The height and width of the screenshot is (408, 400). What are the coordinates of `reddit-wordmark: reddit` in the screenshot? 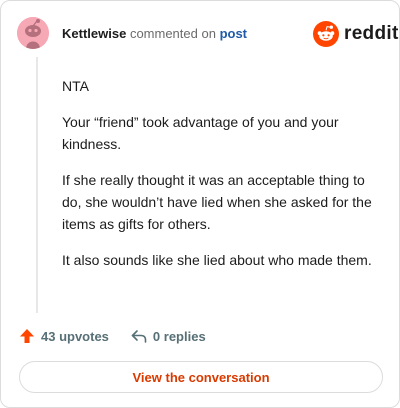 It's located at (371, 33).